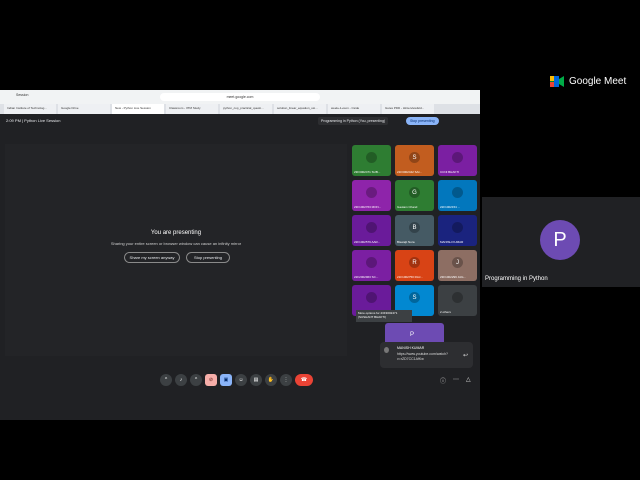 The width and height of the screenshot is (640, 480). What do you see at coordinates (304, 379) in the screenshot?
I see `end-call-button: ☎` at bounding box center [304, 379].